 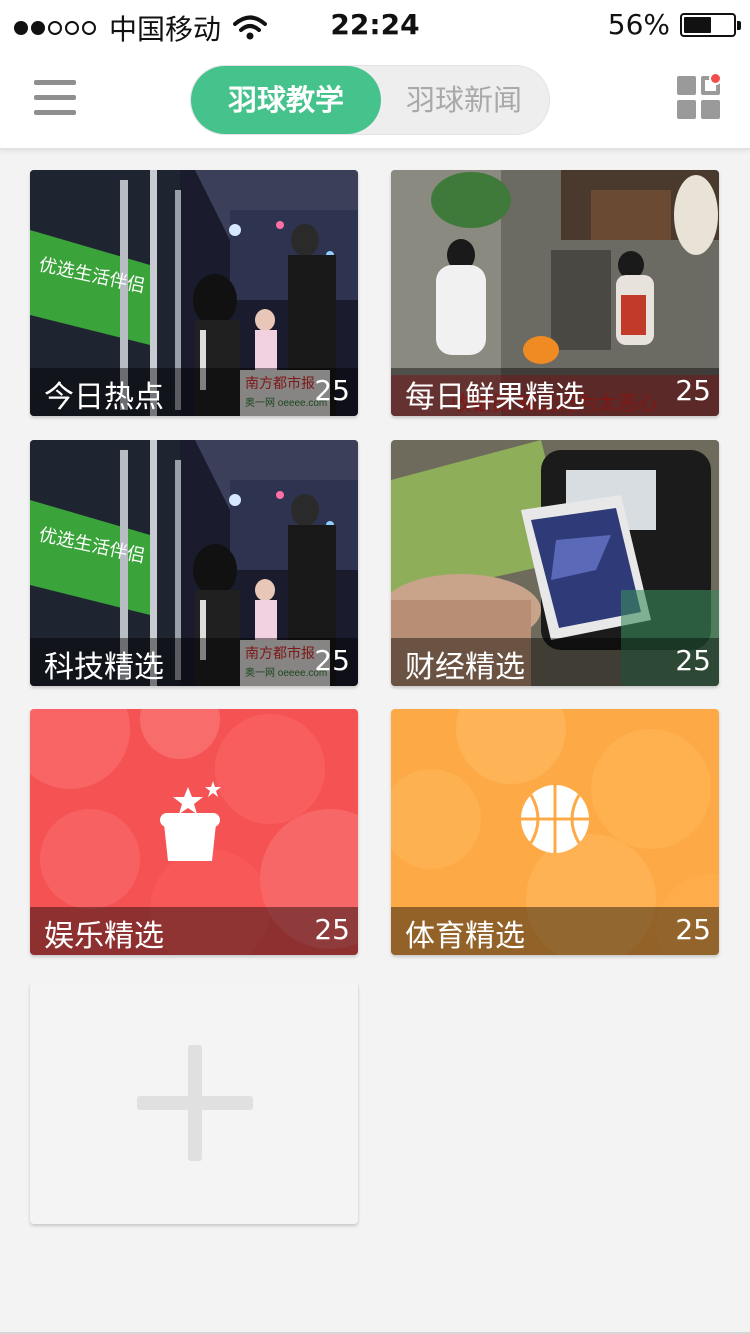 I want to click on segmented-control: 羽球教学 羽球新闻, so click(x=370, y=100).